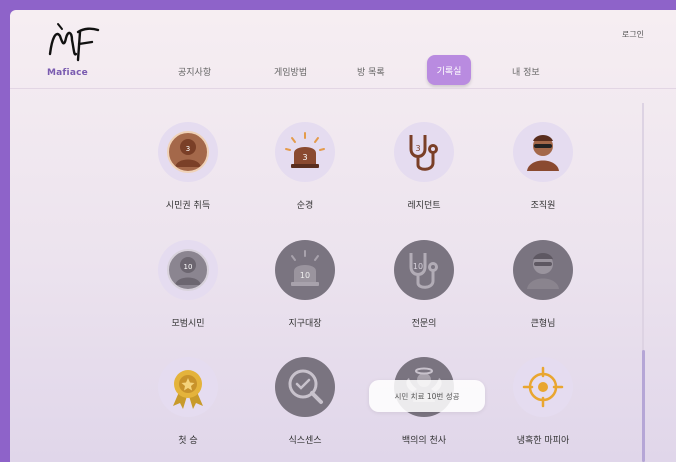  Describe the element at coordinates (427, 396) in the screenshot. I see `achievement-tooltip: 시민 치료 10번 성공` at that location.